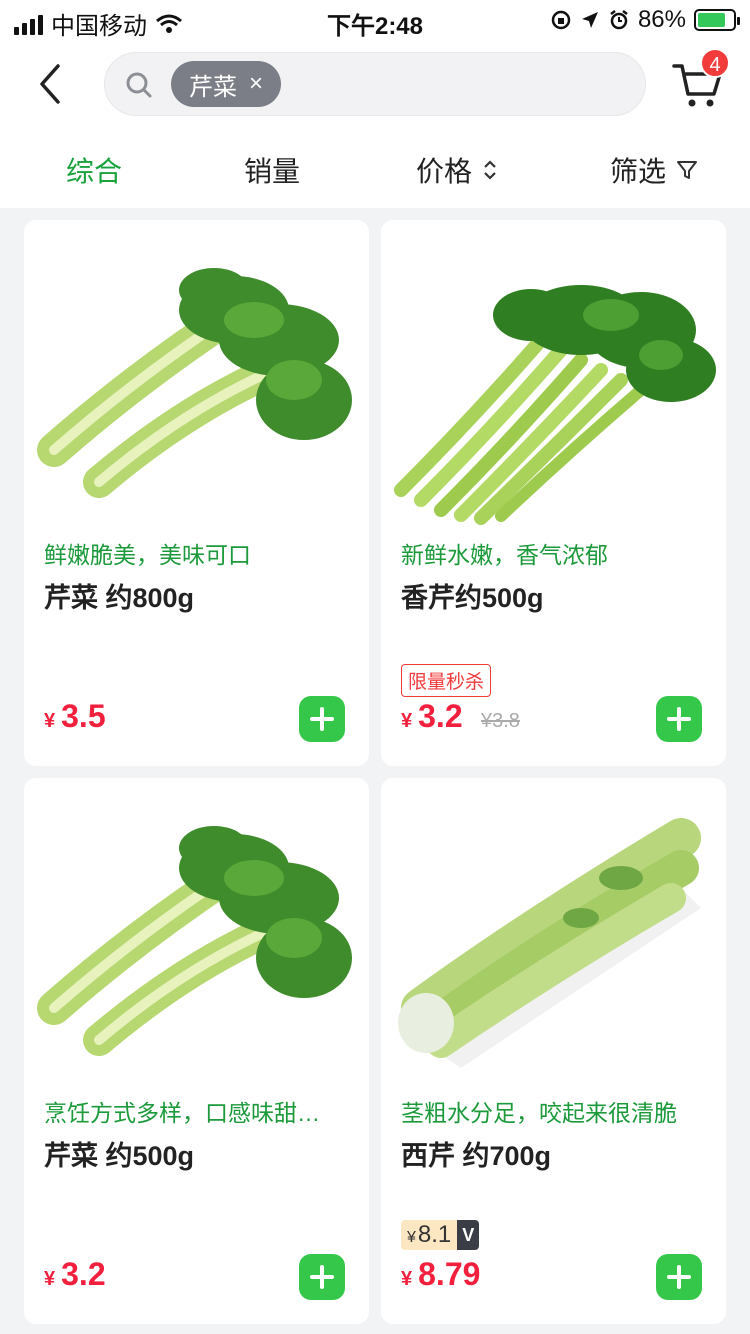  Describe the element at coordinates (411, 1237) in the screenshot. I see `vip-currency: ¥` at that location.